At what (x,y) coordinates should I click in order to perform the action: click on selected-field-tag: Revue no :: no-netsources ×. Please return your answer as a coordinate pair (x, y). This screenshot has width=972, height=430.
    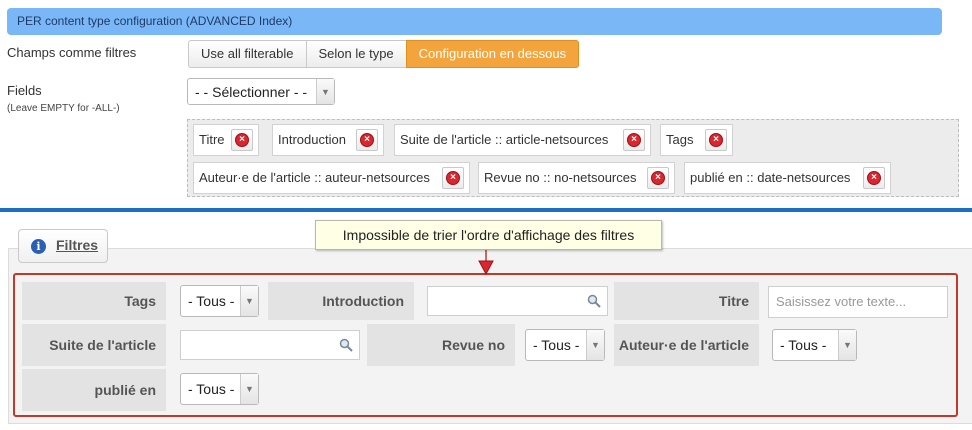
    Looking at the image, I should click on (576, 178).